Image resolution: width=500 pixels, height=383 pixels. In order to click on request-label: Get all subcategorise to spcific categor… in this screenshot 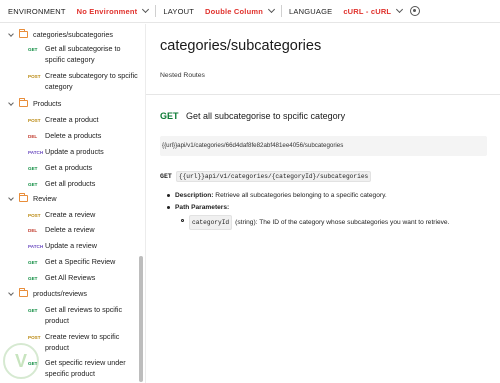, I will do `click(83, 54)`.